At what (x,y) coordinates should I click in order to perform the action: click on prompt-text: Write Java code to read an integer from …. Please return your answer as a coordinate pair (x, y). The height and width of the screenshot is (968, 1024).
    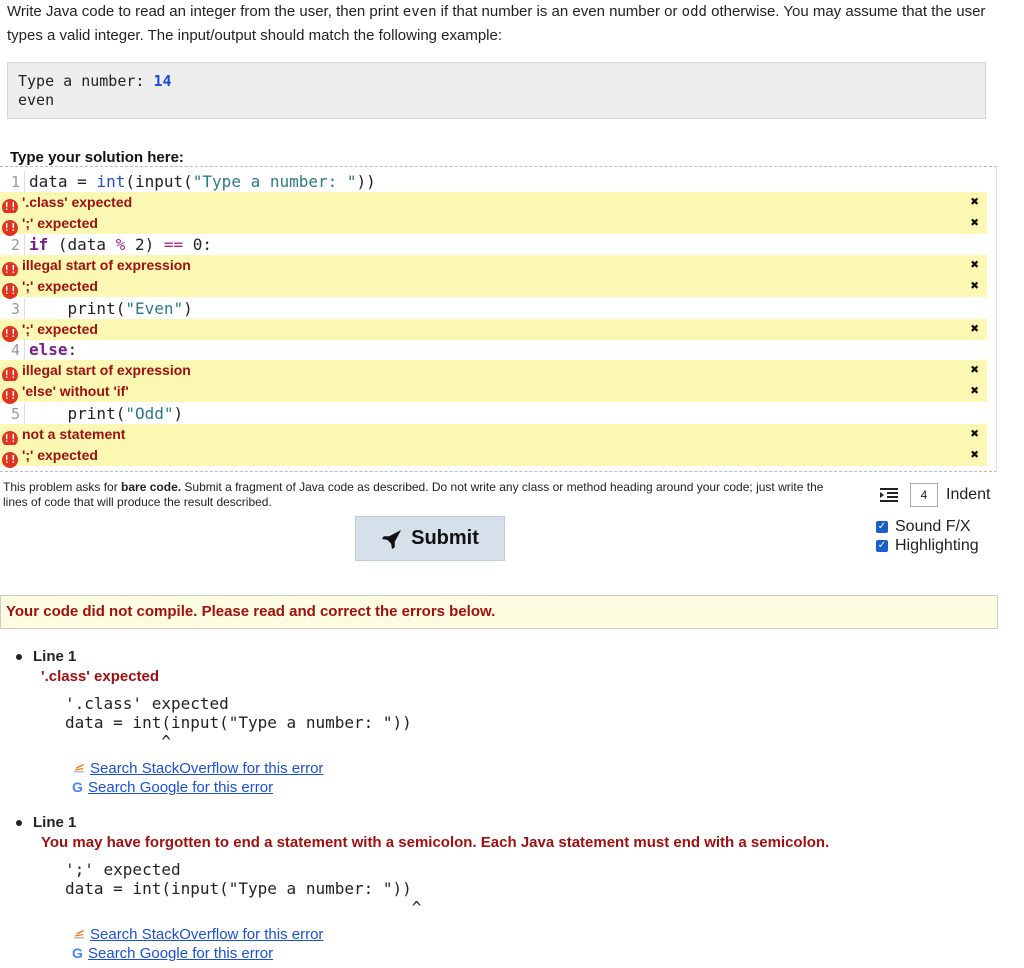
    Looking at the image, I should click on (205, 11).